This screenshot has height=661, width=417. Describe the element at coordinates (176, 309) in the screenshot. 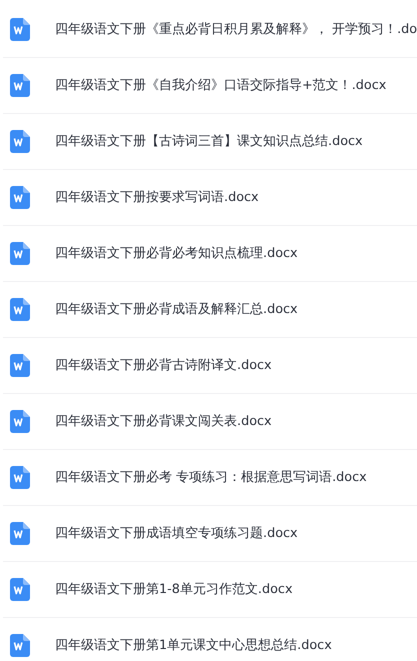

I see `file-name: 四年级语文下册必背成语及解释汇总.docx` at that location.